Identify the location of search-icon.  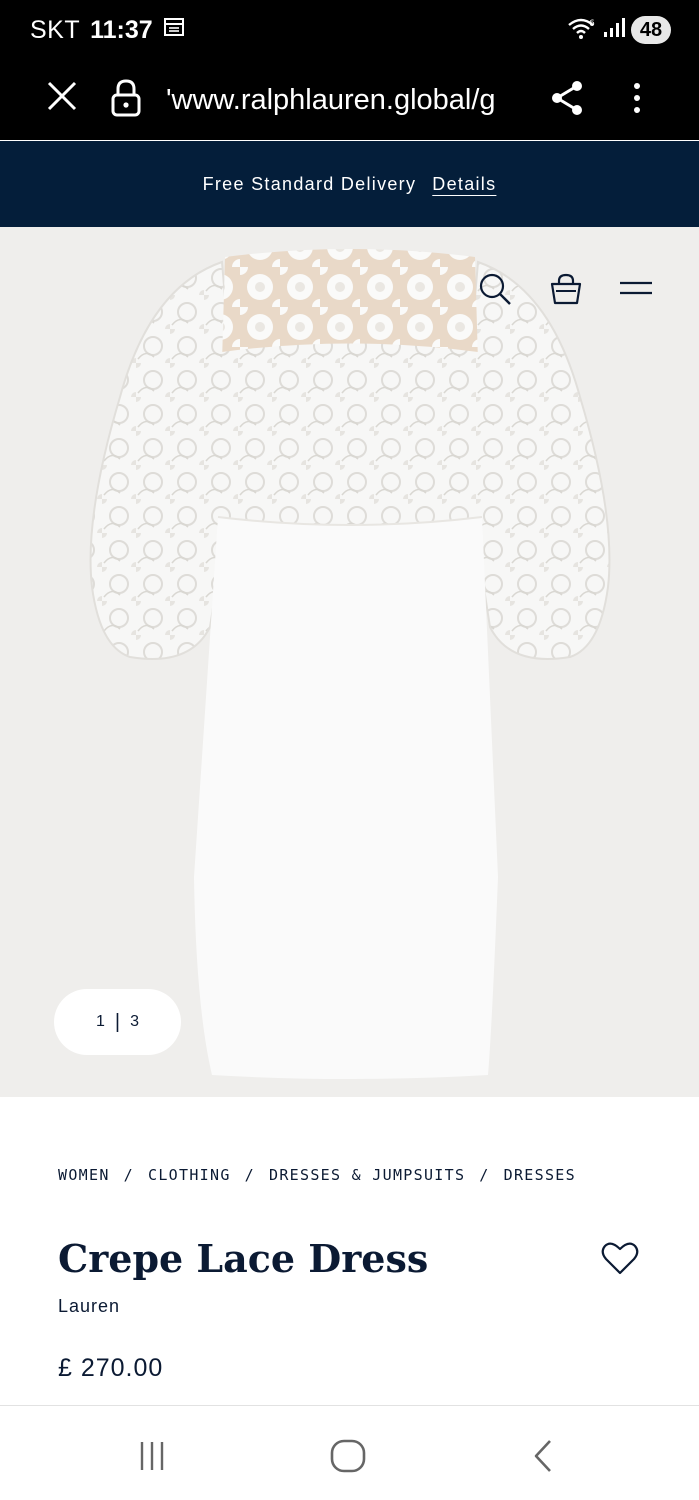
(495, 289).